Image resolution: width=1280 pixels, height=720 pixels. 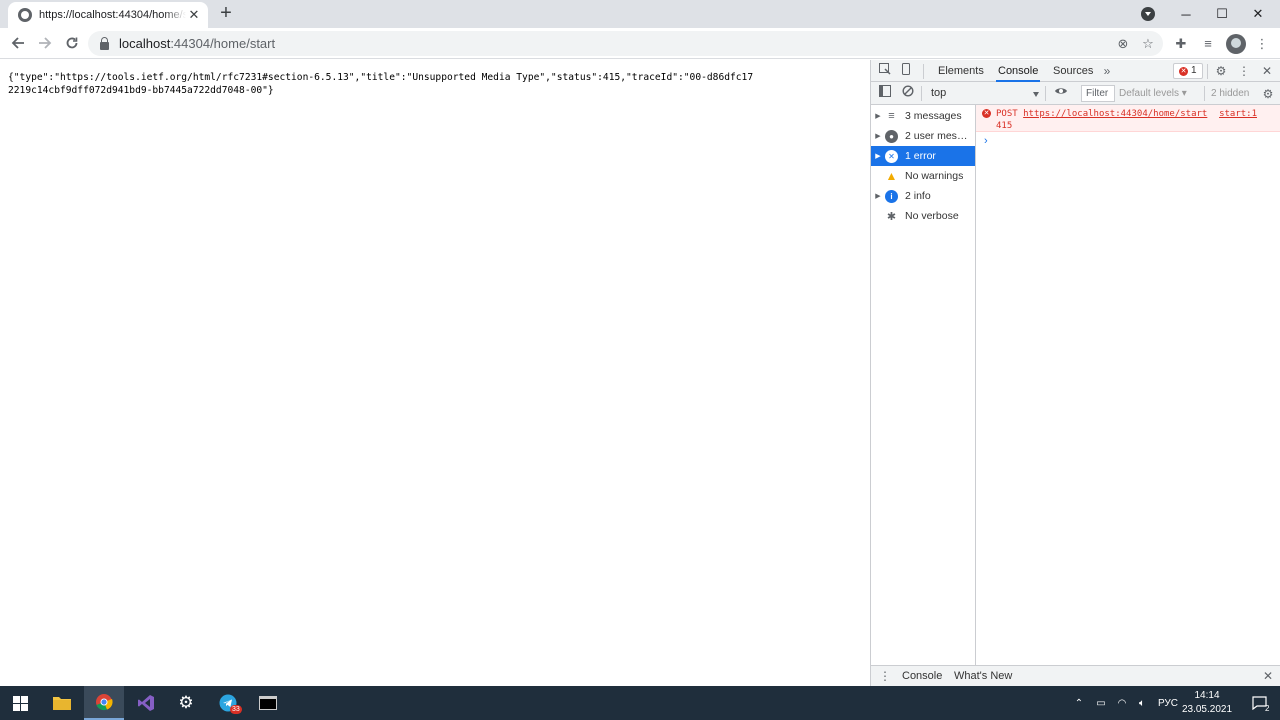 I want to click on taskbar-clock: 14:14 23.05.2021, so click(x=1207, y=703).